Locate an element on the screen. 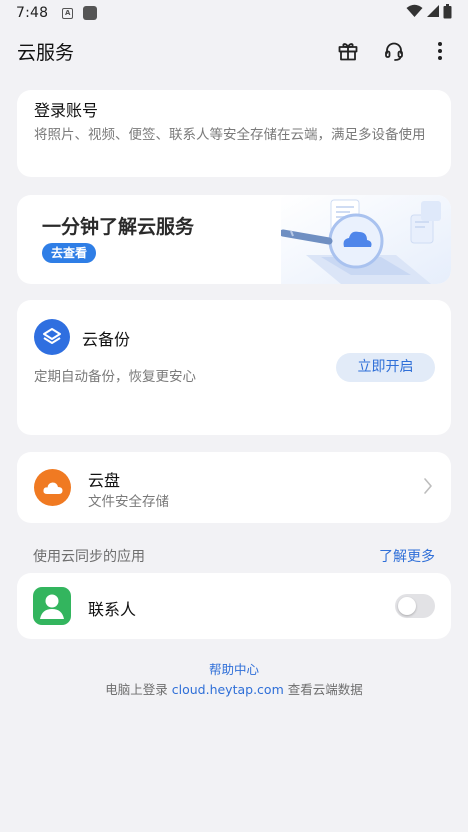 This screenshot has height=832, width=468. sync-apps-header: 使用云同步的应用 了解更多 is located at coordinates (234, 556).